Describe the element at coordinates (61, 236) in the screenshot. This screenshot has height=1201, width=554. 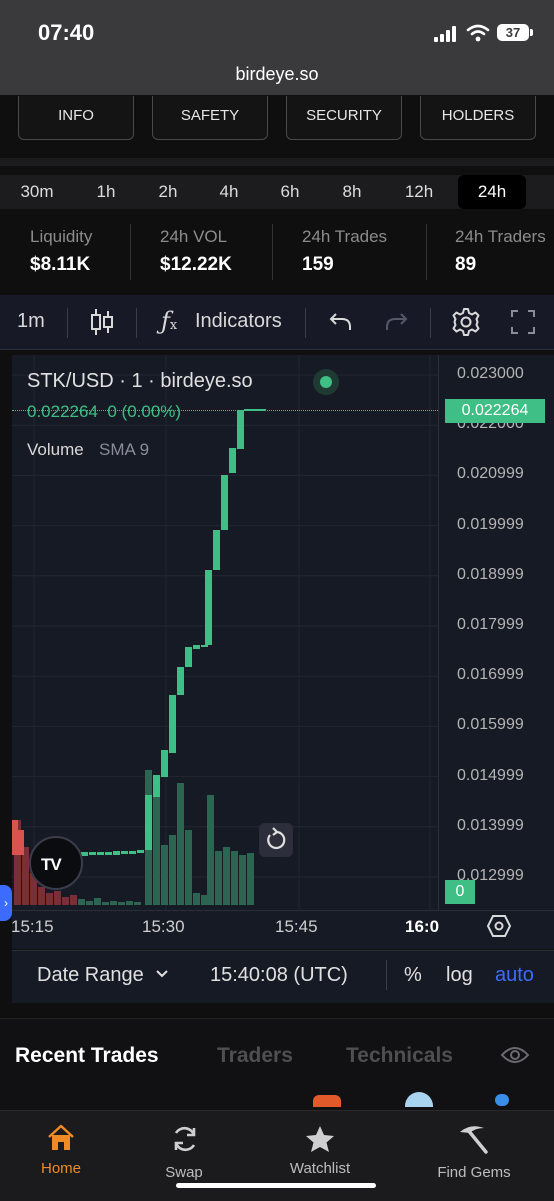
I see `stat-liquidity-label: Liquidity` at that location.